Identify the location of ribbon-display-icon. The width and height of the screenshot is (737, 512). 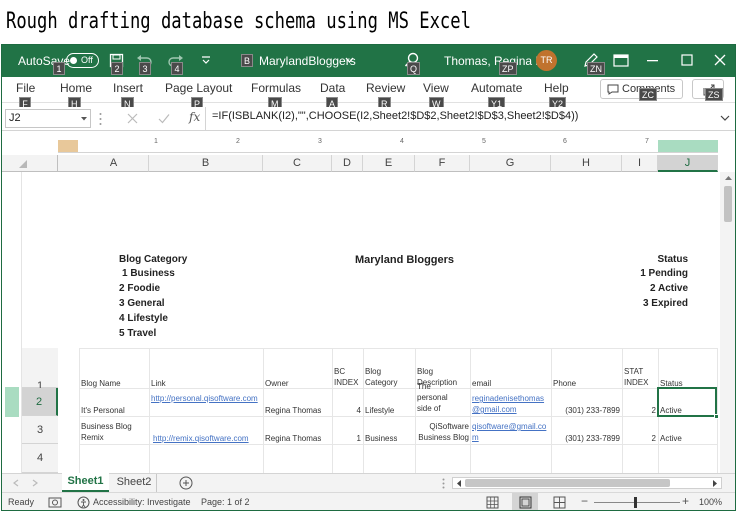
(621, 60).